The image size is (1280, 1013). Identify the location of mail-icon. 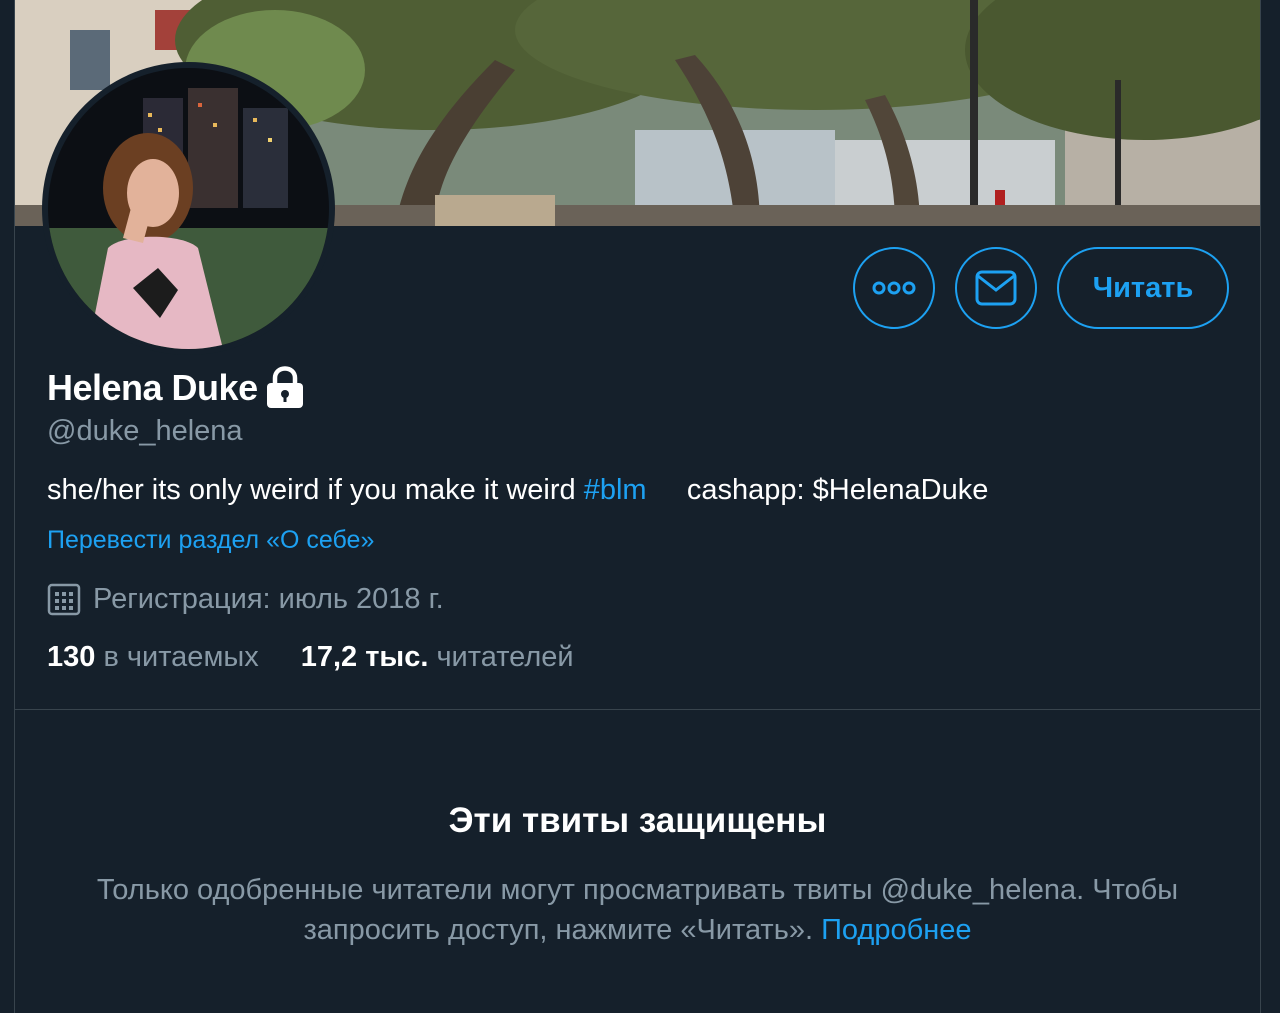
(996, 288).